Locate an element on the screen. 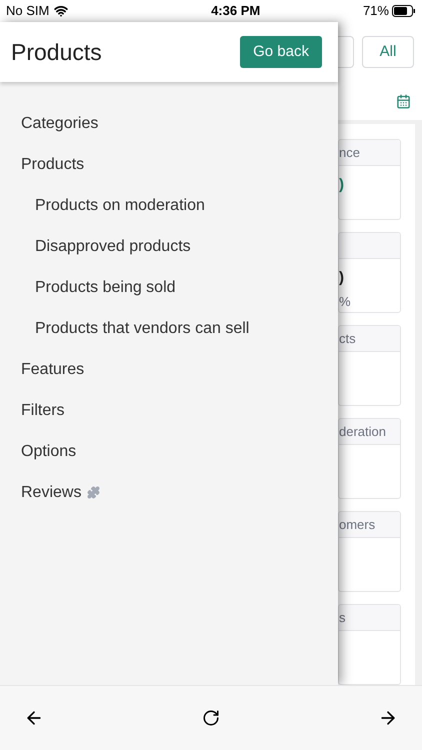 The image size is (422, 750). submenu-item: Products being sold is located at coordinates (105, 288).